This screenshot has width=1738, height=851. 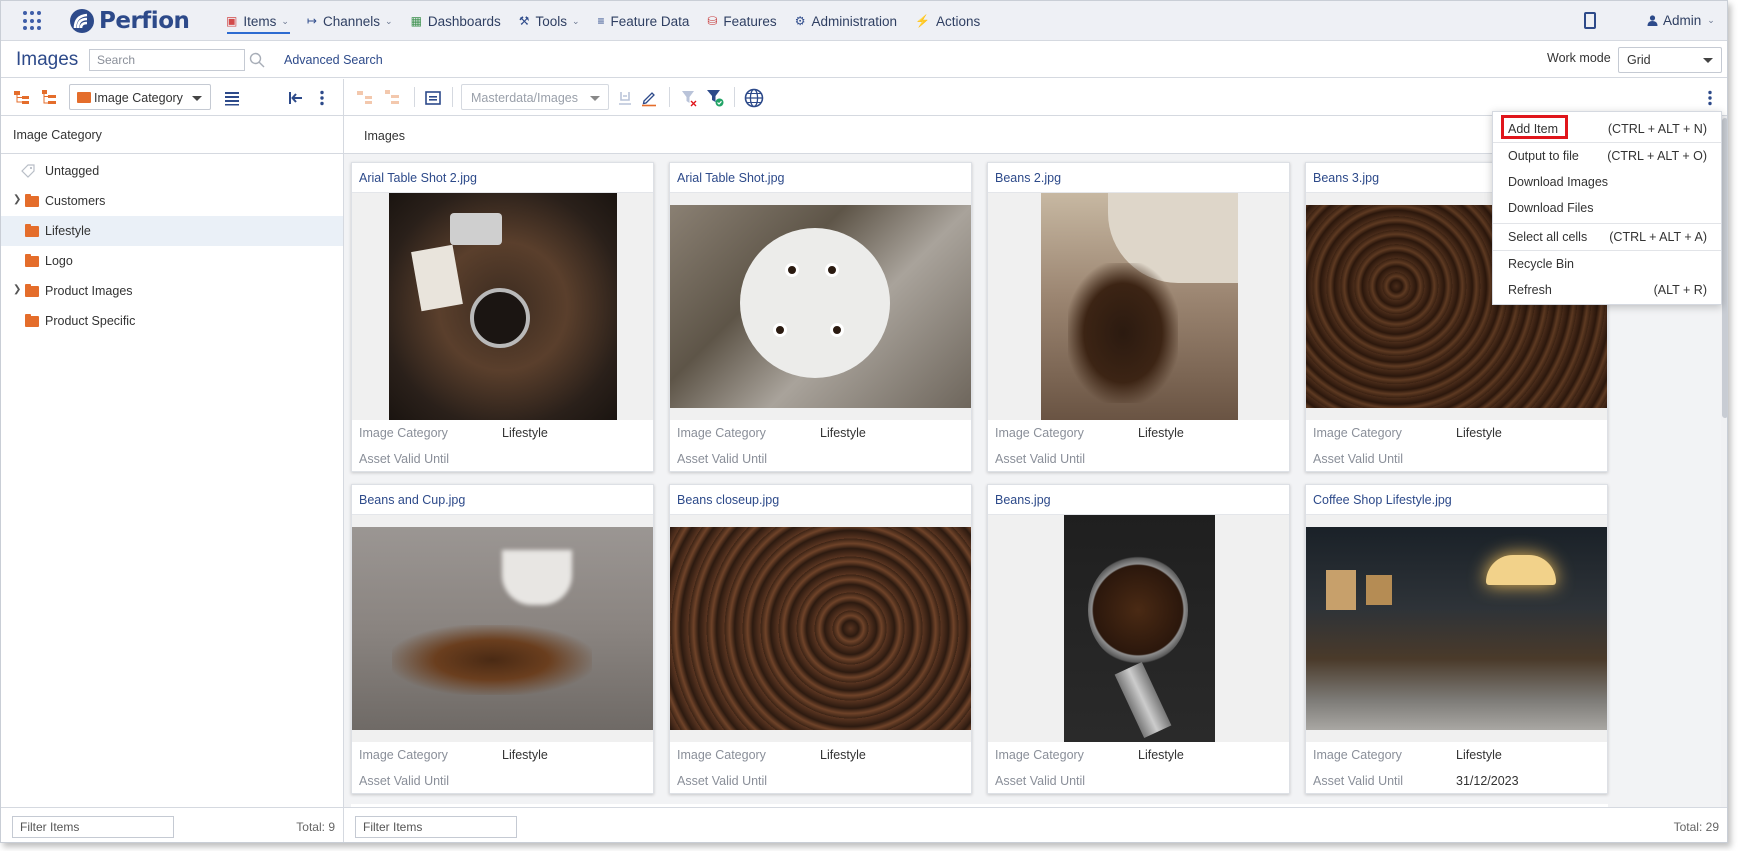 I want to click on scrollbar-thumb, so click(x=1724, y=268).